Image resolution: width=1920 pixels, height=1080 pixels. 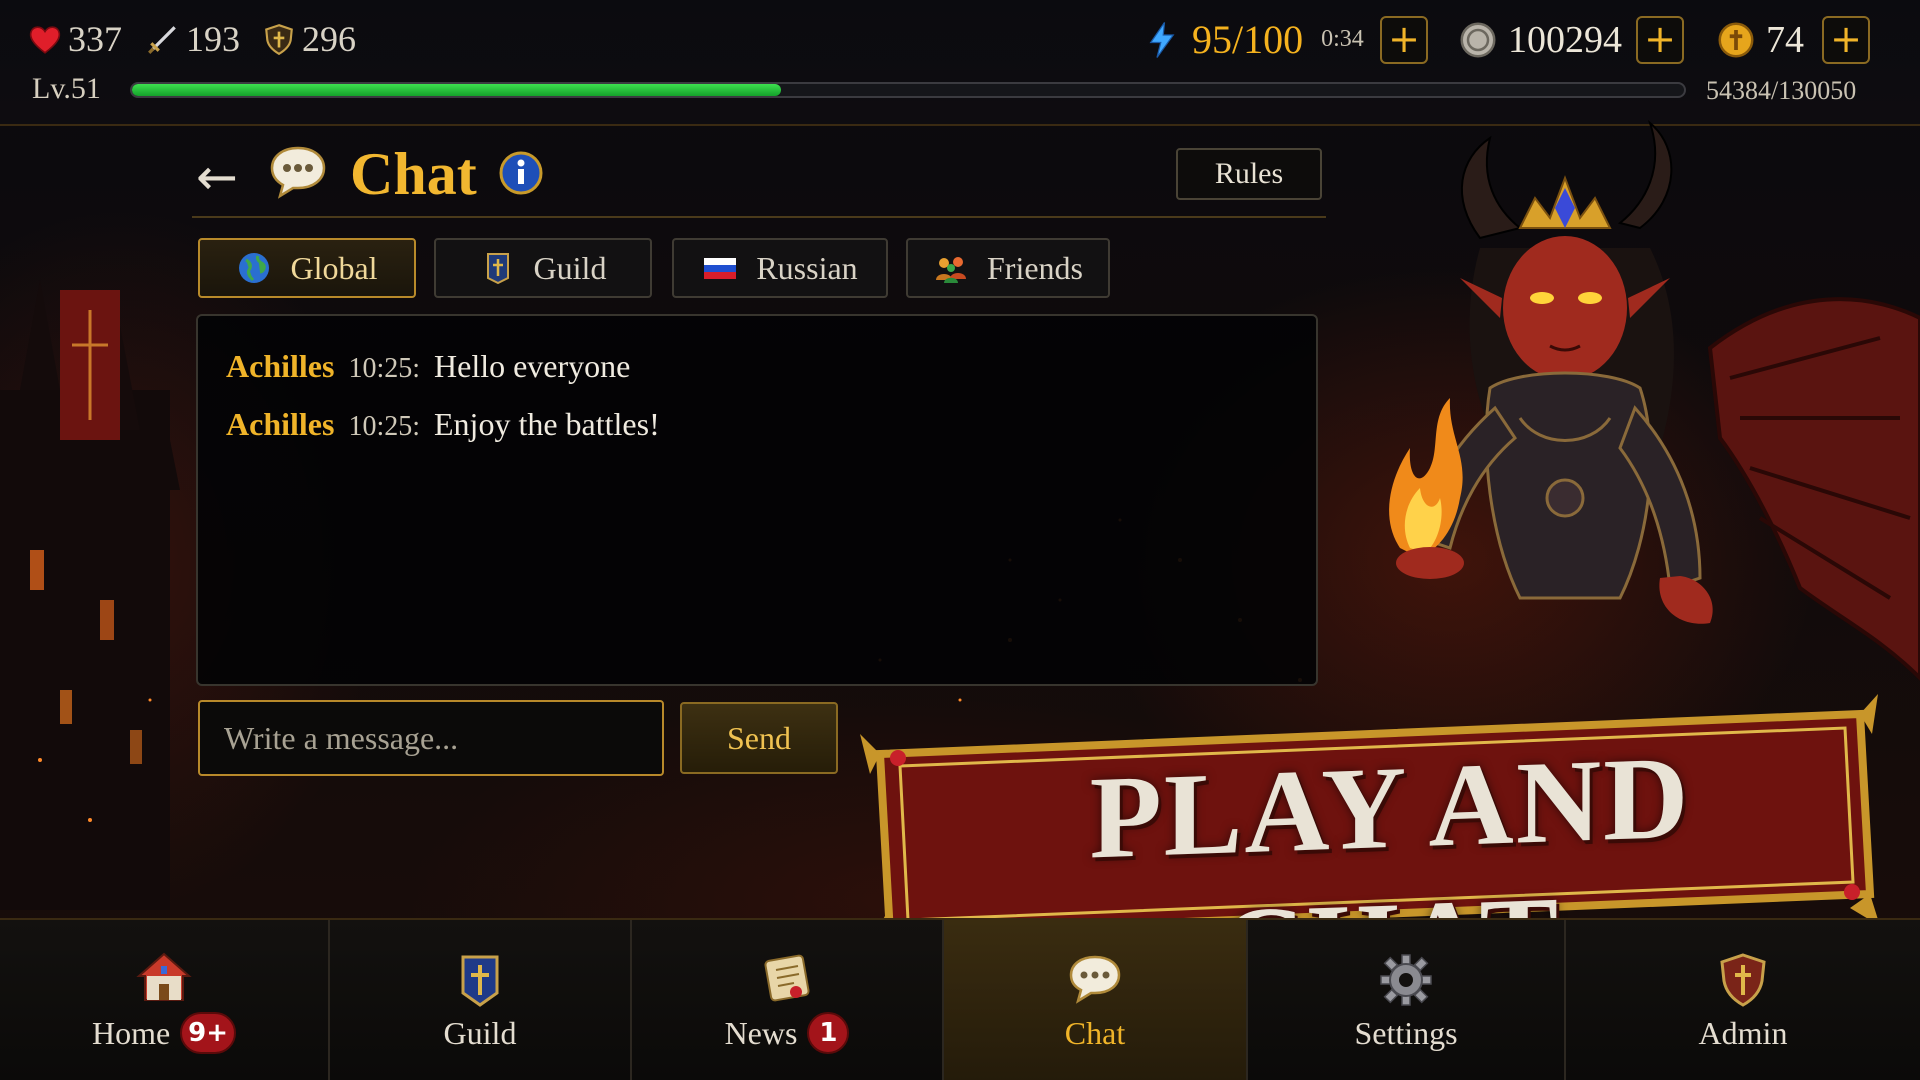 I want to click on xp-value: 54384/130050, so click(x=1781, y=90).